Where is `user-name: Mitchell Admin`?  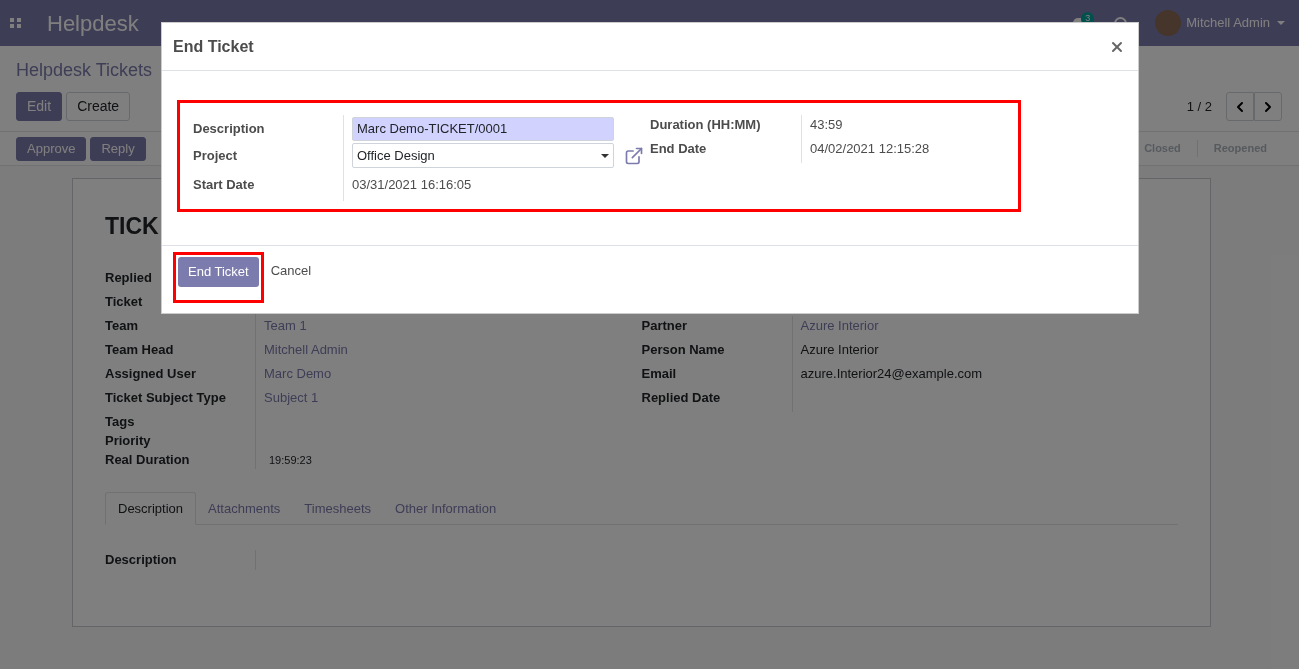
user-name: Mitchell Admin is located at coordinates (1228, 23).